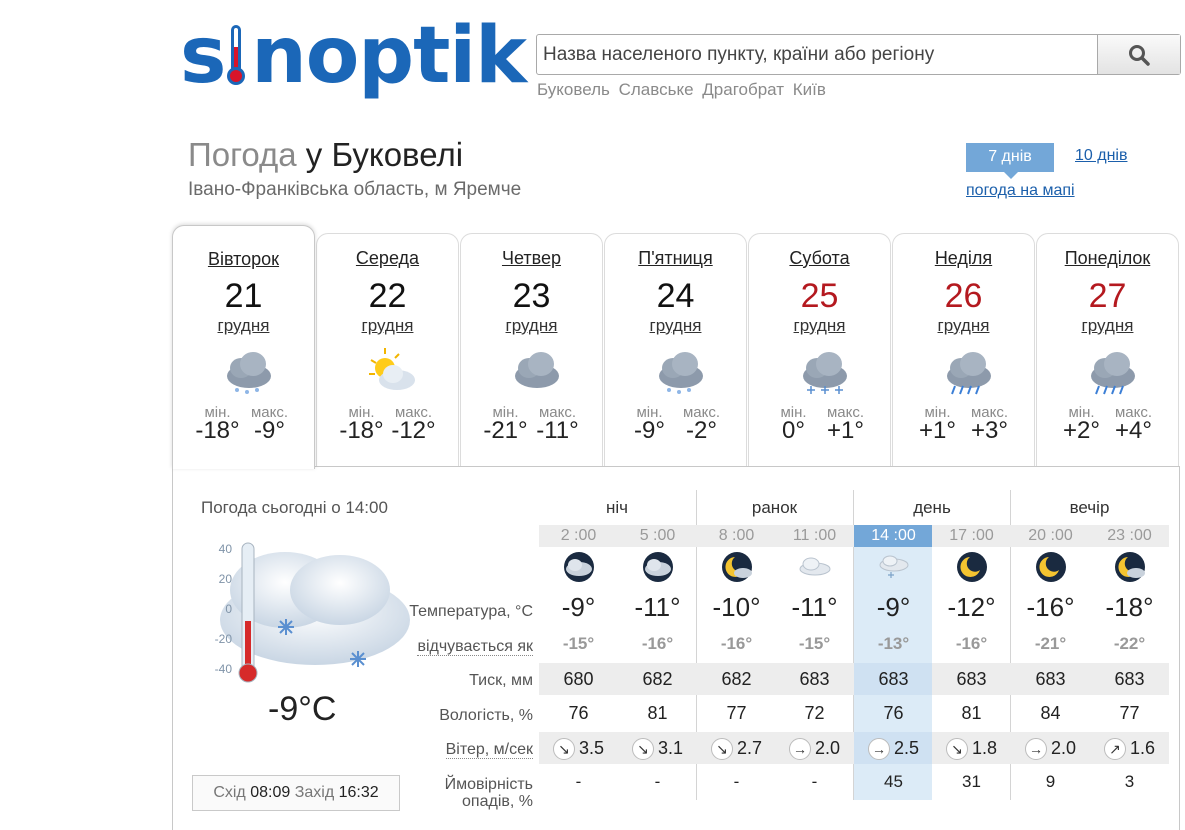  What do you see at coordinates (1010, 161) in the screenshot?
I see `tab-7-days: 7 днів` at bounding box center [1010, 161].